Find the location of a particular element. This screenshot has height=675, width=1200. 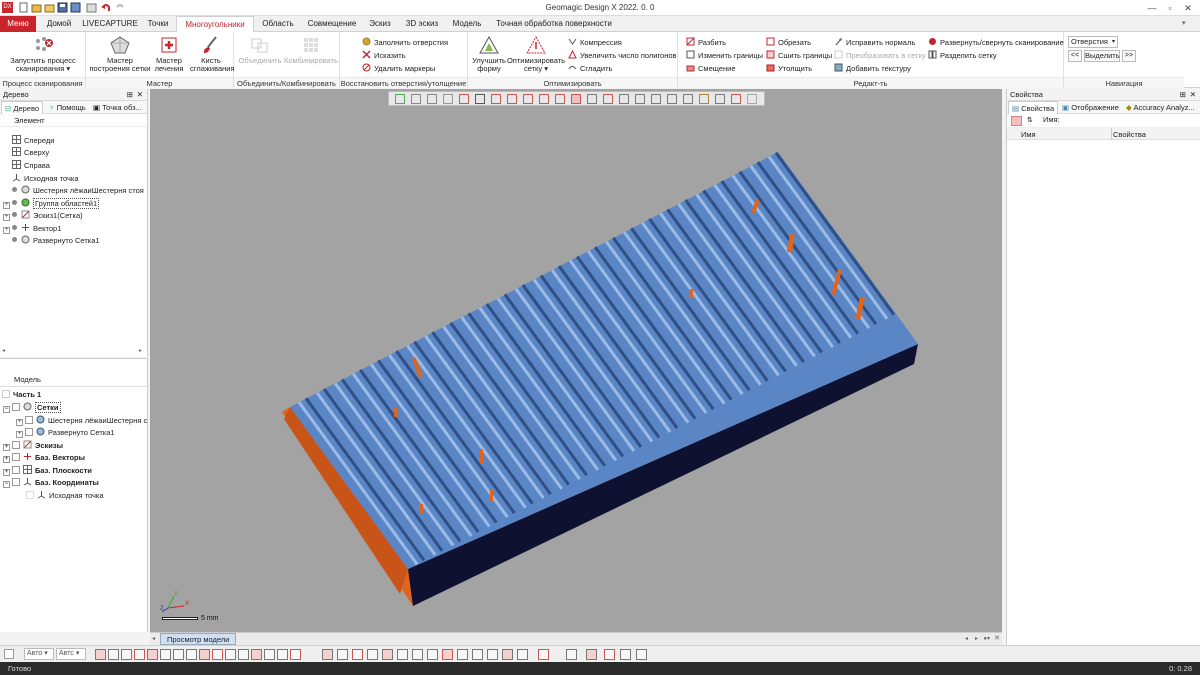

nav-next-button: >> is located at coordinates (1129, 56).